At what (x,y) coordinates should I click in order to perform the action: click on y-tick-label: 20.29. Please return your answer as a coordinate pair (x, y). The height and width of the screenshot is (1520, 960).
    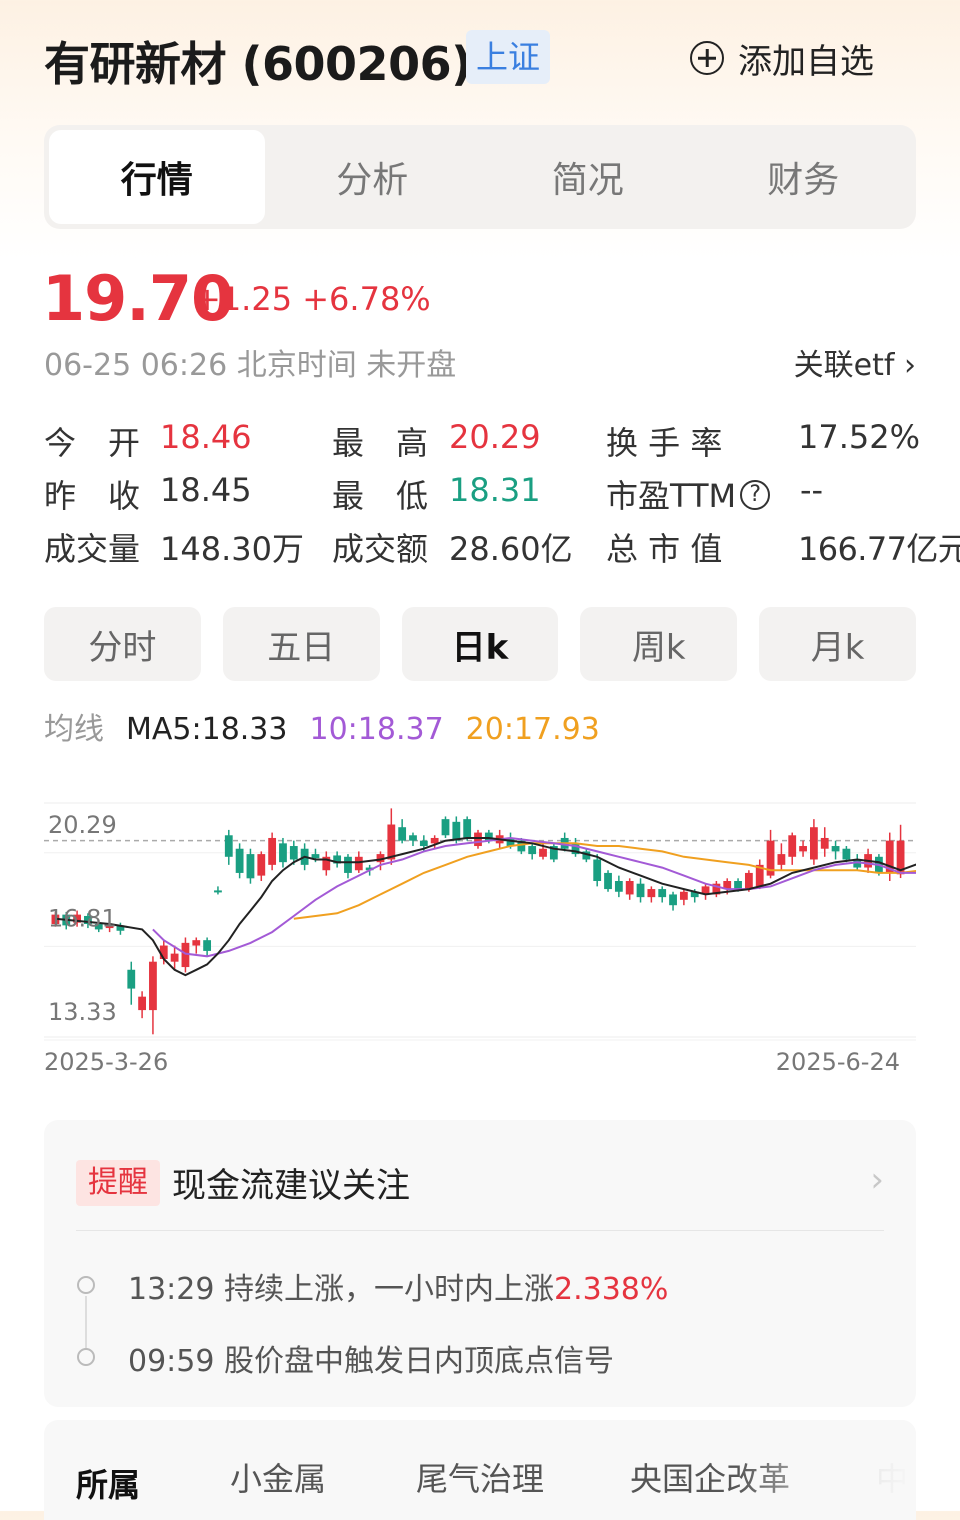
    Looking at the image, I should click on (82, 825).